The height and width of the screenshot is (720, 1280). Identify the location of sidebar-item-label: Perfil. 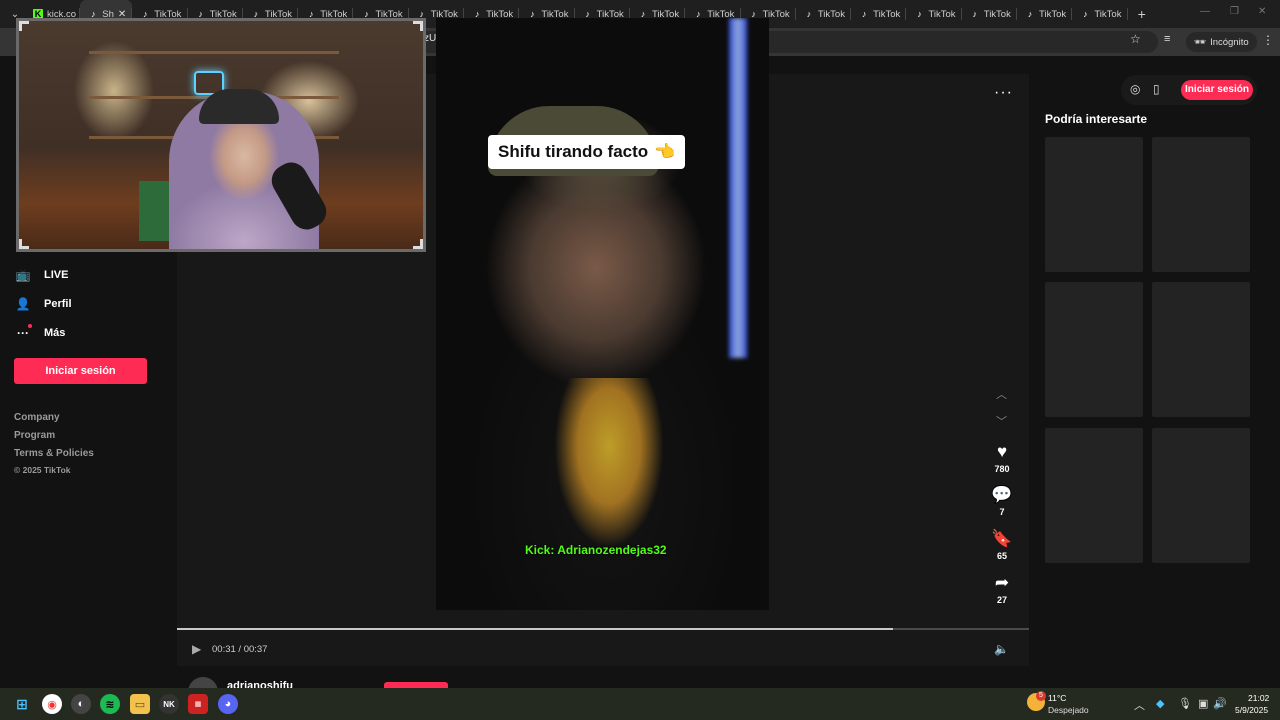
(58, 304).